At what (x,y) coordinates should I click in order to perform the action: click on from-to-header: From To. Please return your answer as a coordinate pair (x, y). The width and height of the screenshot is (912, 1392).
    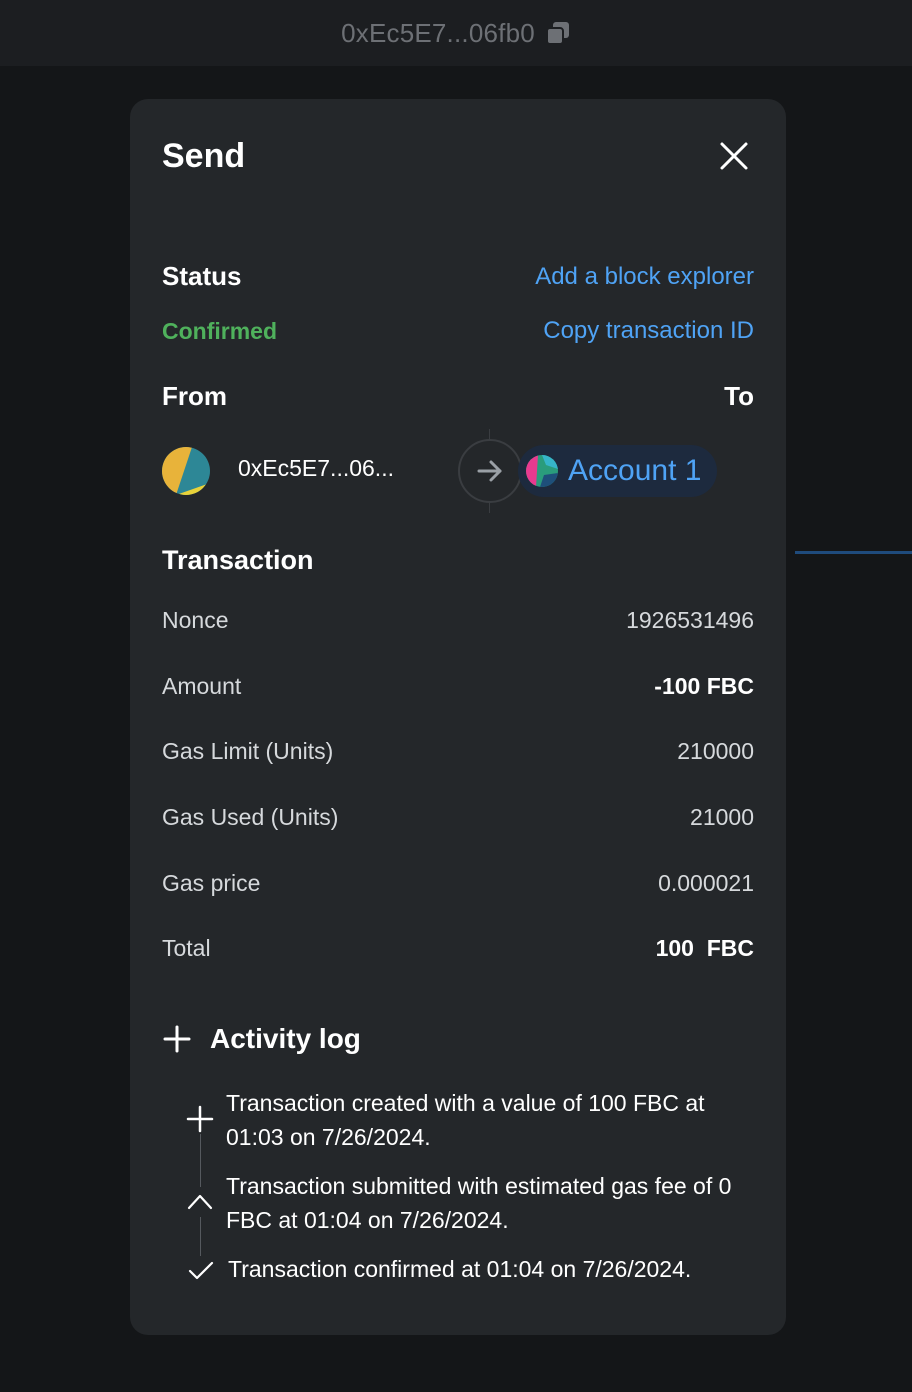
    Looking at the image, I should click on (458, 396).